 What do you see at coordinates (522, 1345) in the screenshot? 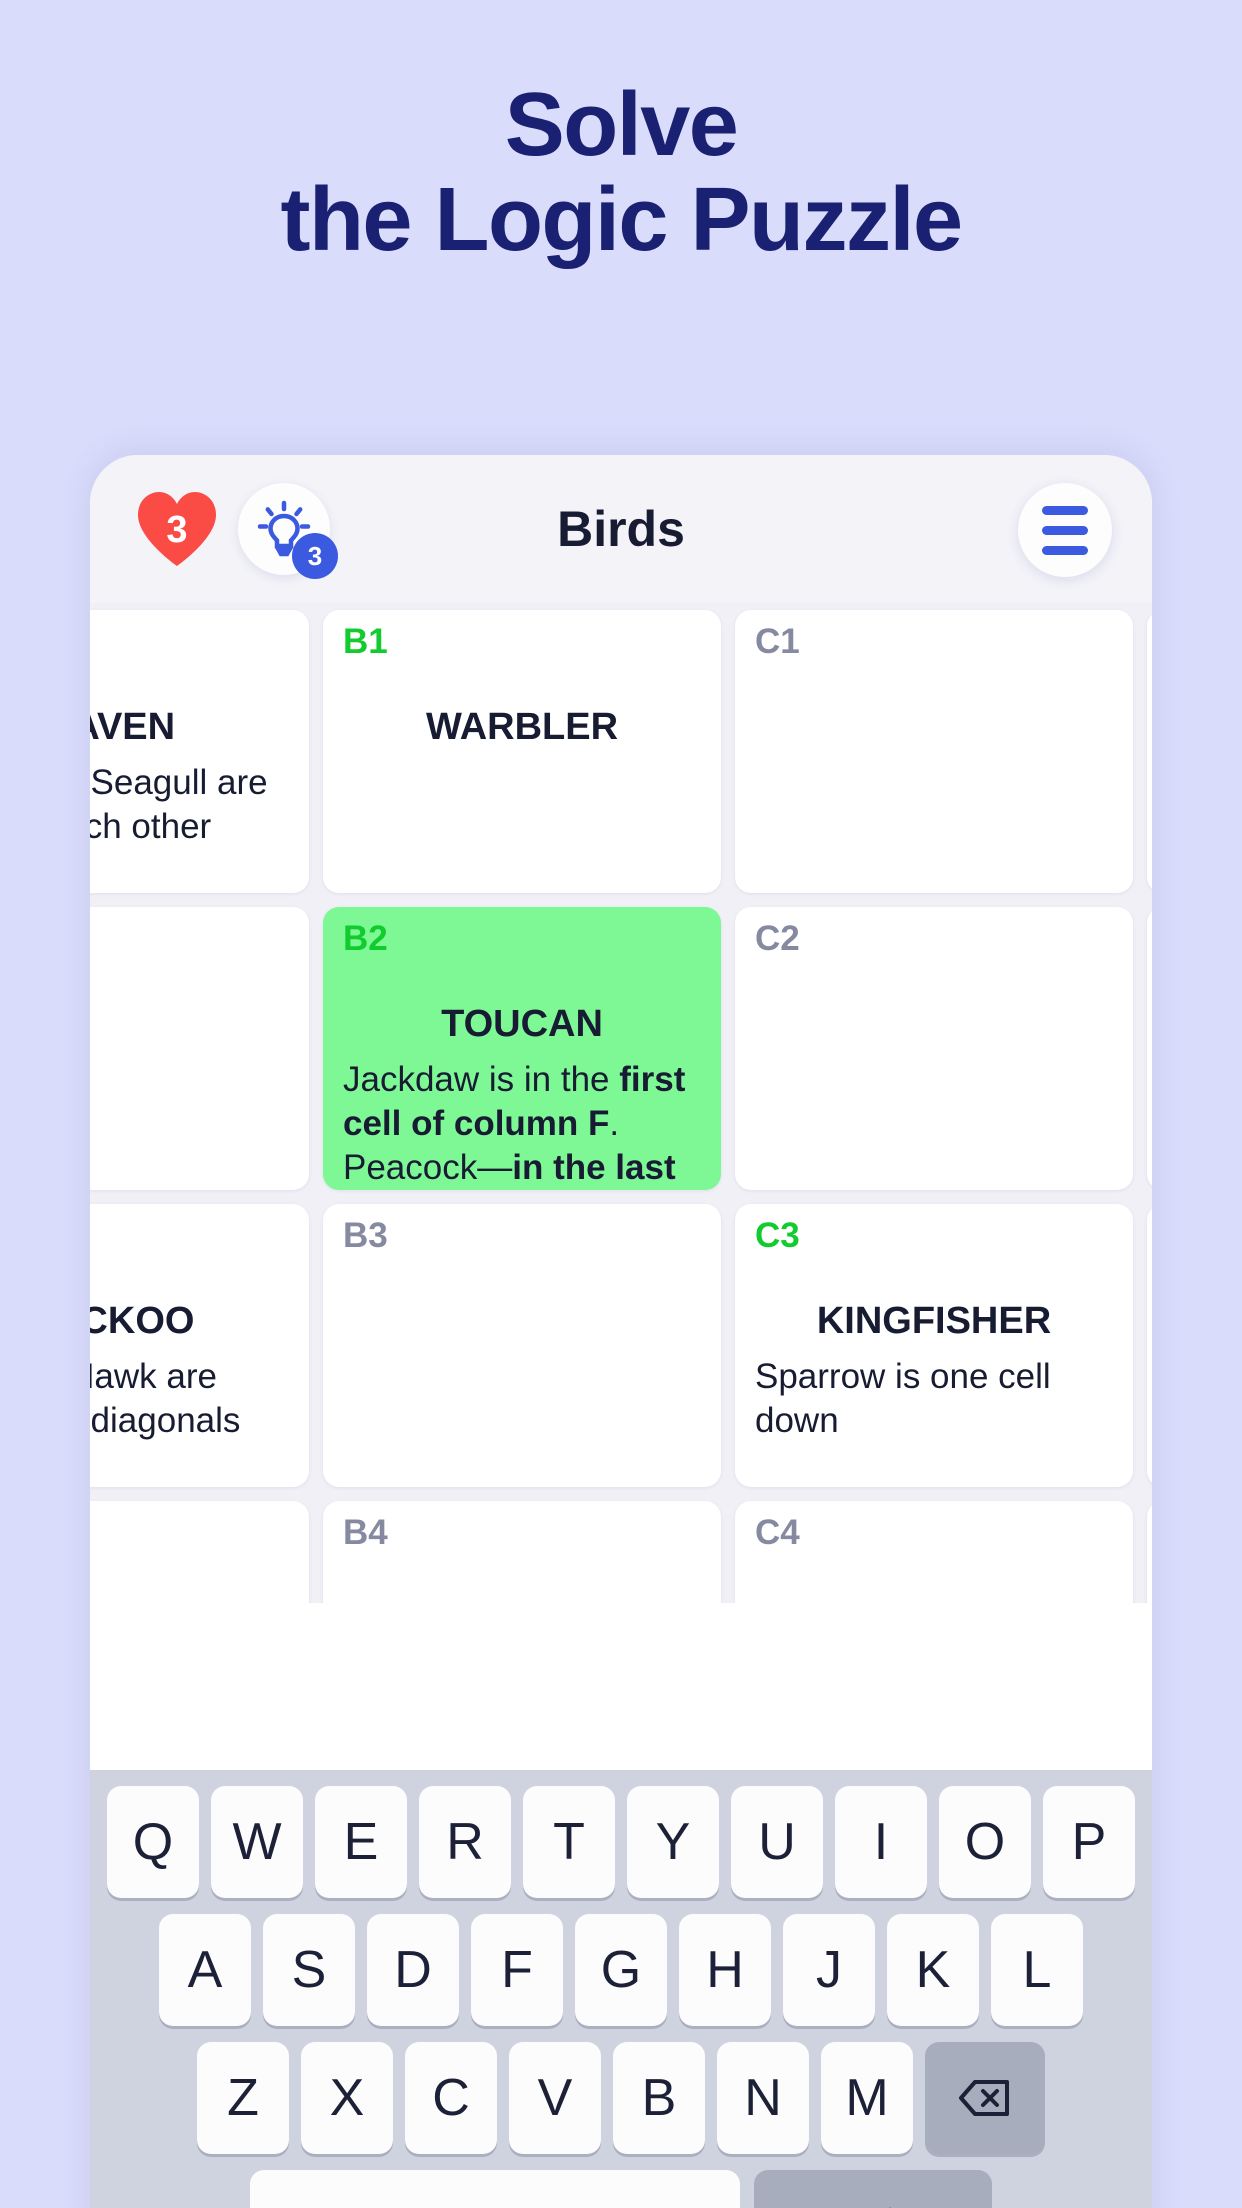
I see `grid-cell-b3: B3` at bounding box center [522, 1345].